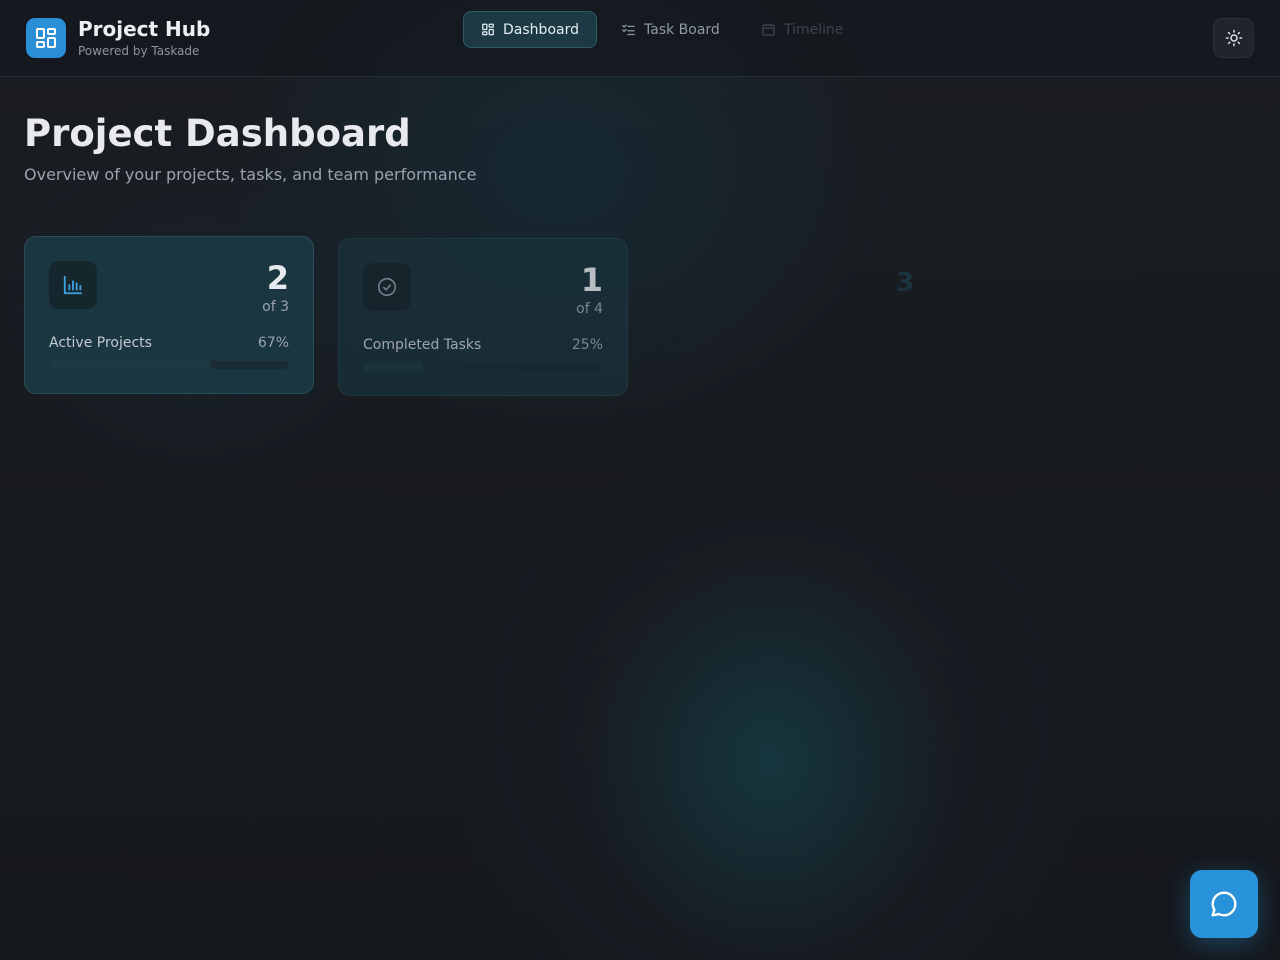 The width and height of the screenshot is (1280, 960). I want to click on chat-bubble-icon, so click(1224, 904).